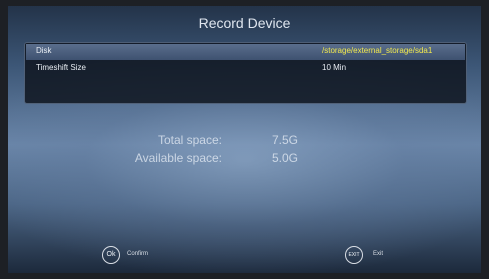  I want to click on setting-label-disk: Disk, so click(44, 50).